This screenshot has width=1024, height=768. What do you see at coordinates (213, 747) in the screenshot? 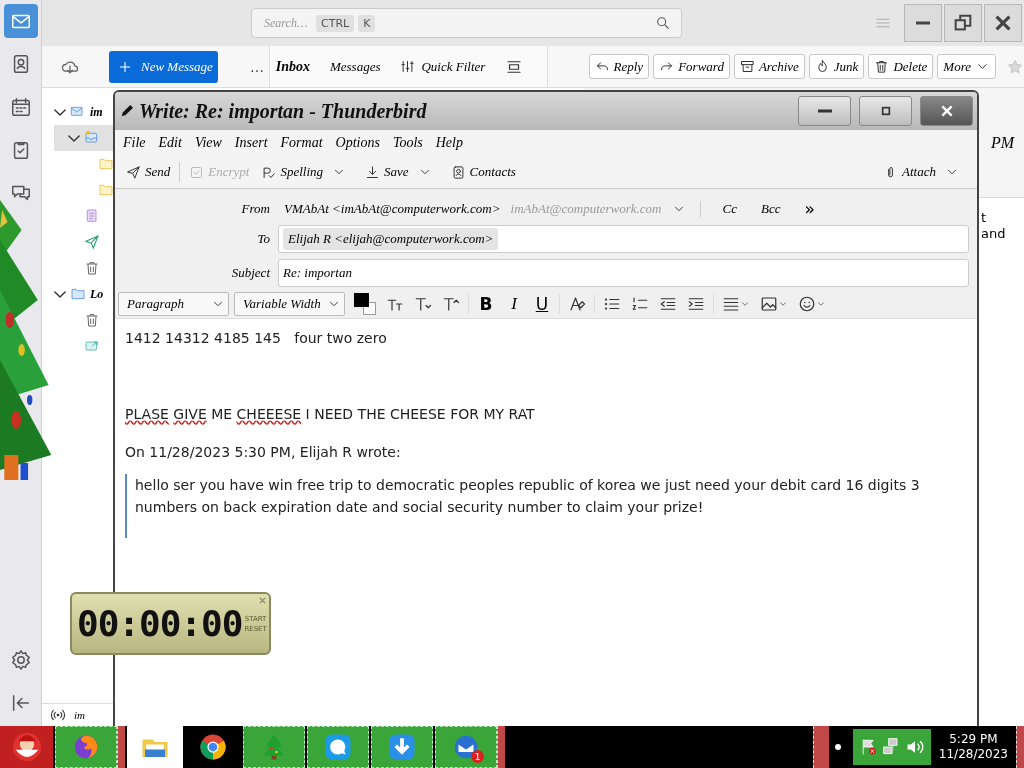
I see `browser-icon` at bounding box center [213, 747].